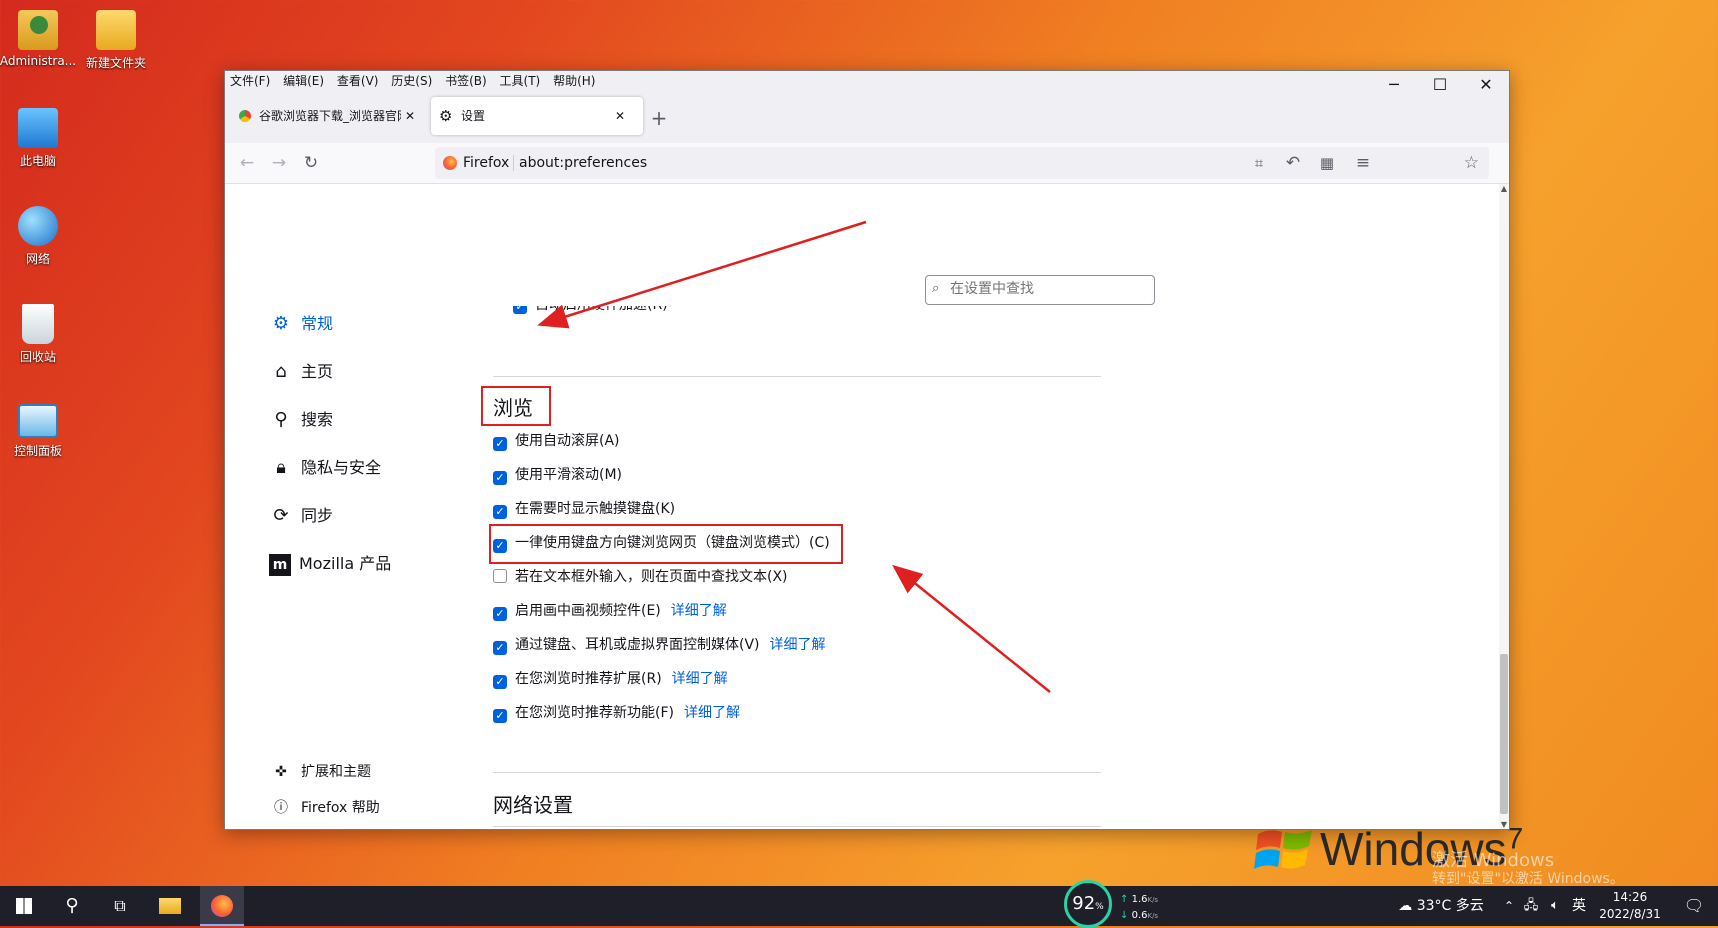 The width and height of the screenshot is (1718, 928). What do you see at coordinates (1630, 914) in the screenshot?
I see `clock-date: 2022/8/31` at bounding box center [1630, 914].